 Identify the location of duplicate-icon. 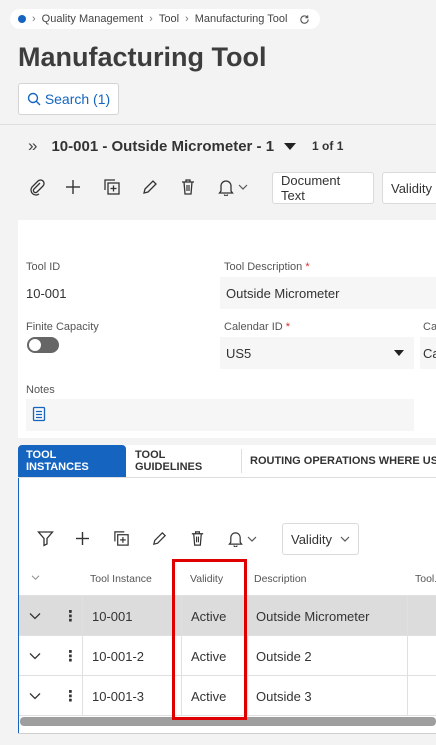
(112, 187).